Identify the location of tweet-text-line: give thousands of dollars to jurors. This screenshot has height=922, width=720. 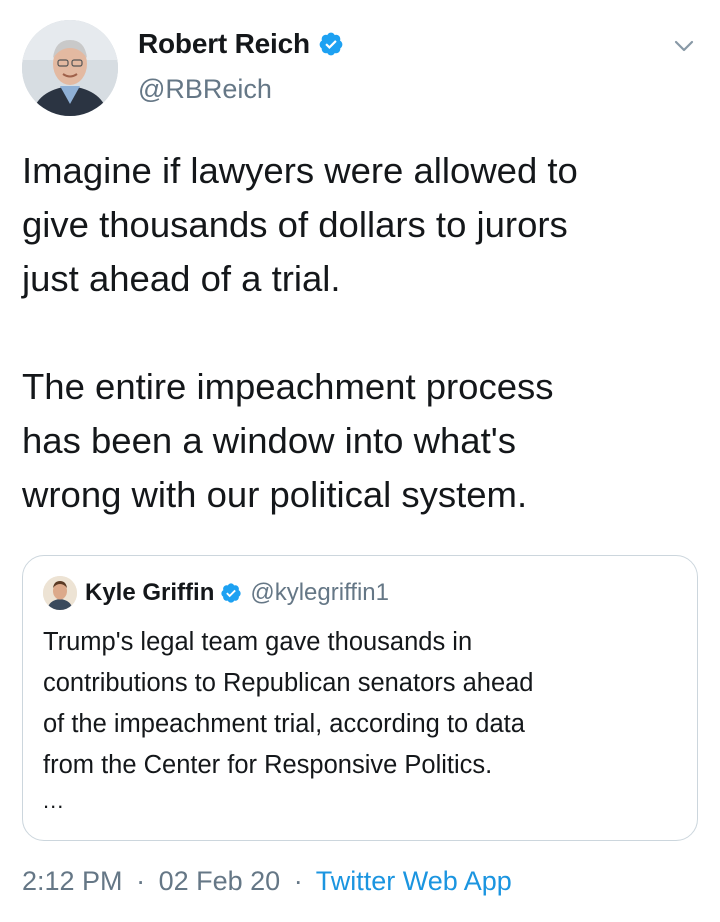
(295, 224).